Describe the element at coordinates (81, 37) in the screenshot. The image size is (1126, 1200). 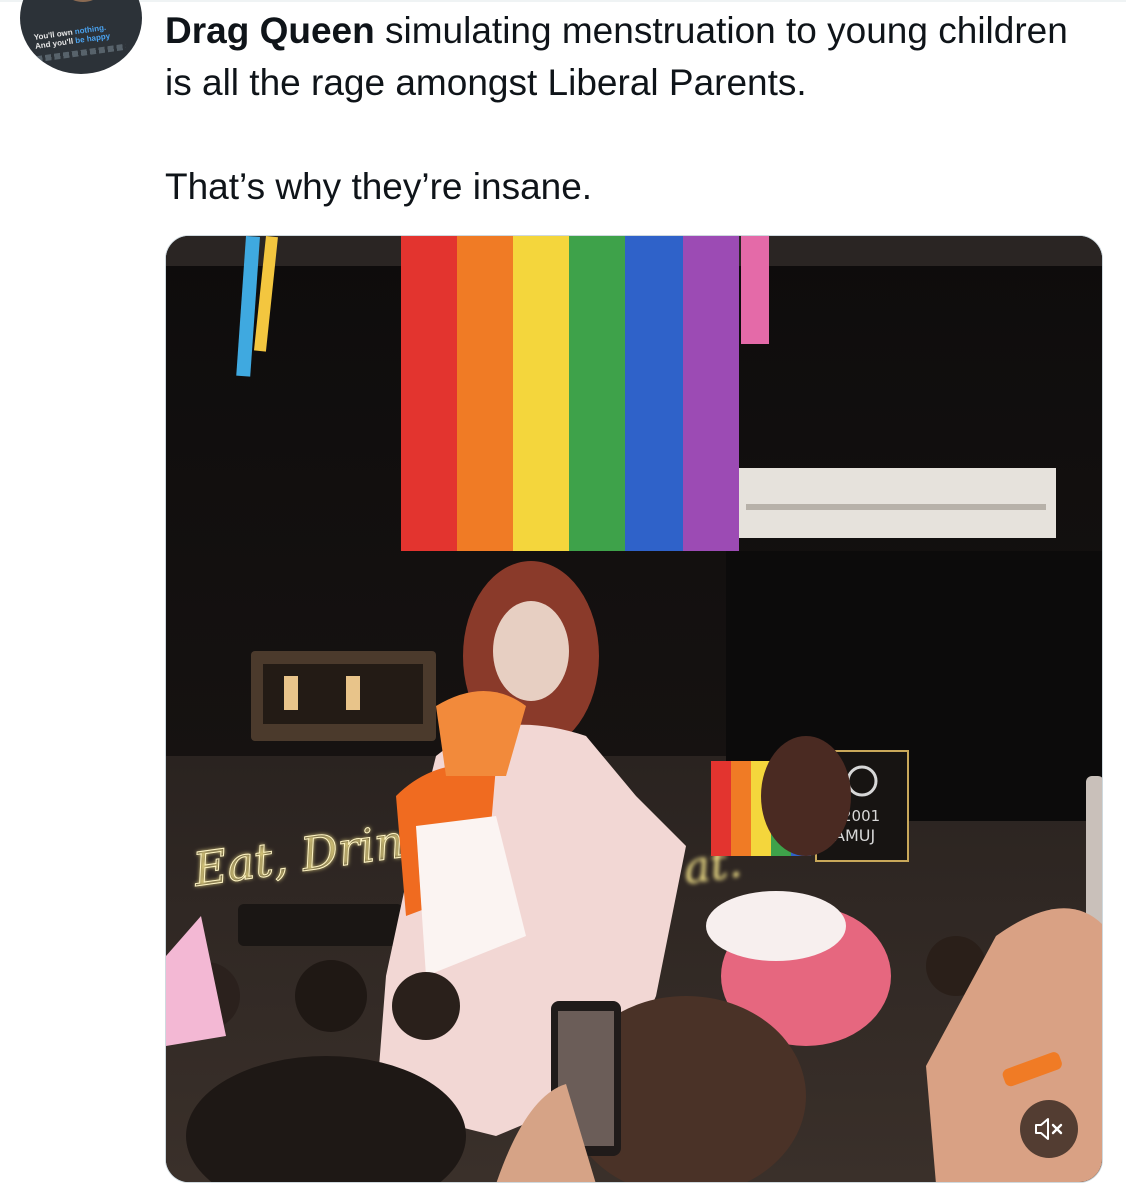
I see `avatar: You'll own nothing. And you'll be happy` at that location.